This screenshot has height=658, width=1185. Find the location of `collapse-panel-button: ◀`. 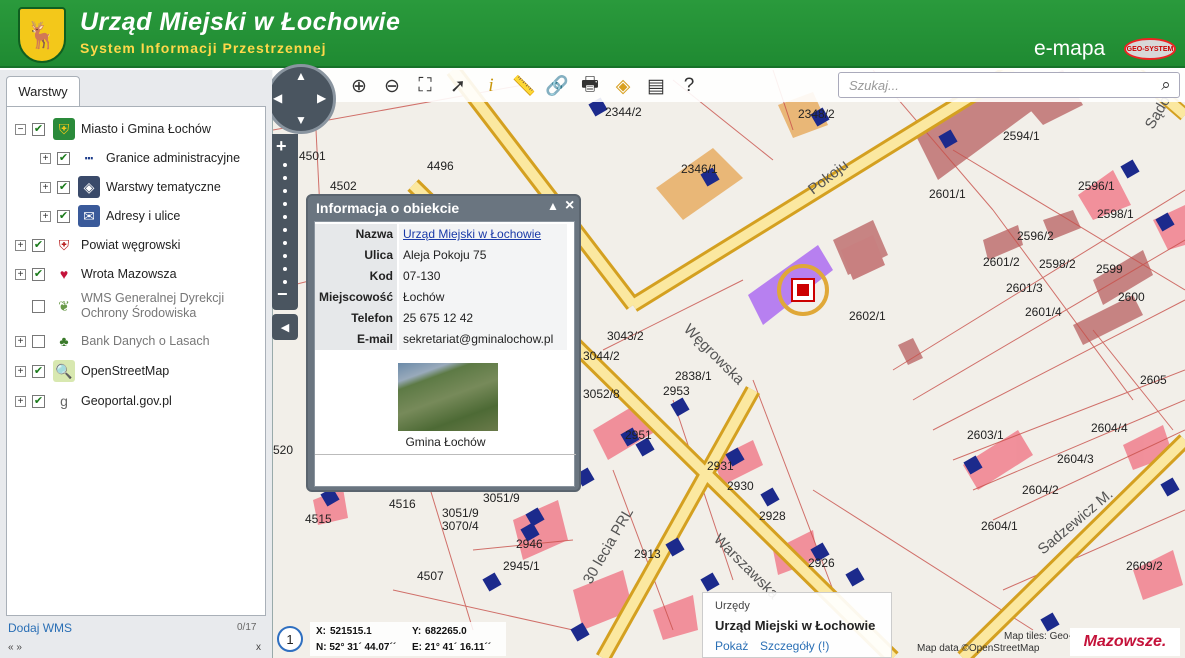

collapse-panel-button: ◀ is located at coordinates (285, 327).